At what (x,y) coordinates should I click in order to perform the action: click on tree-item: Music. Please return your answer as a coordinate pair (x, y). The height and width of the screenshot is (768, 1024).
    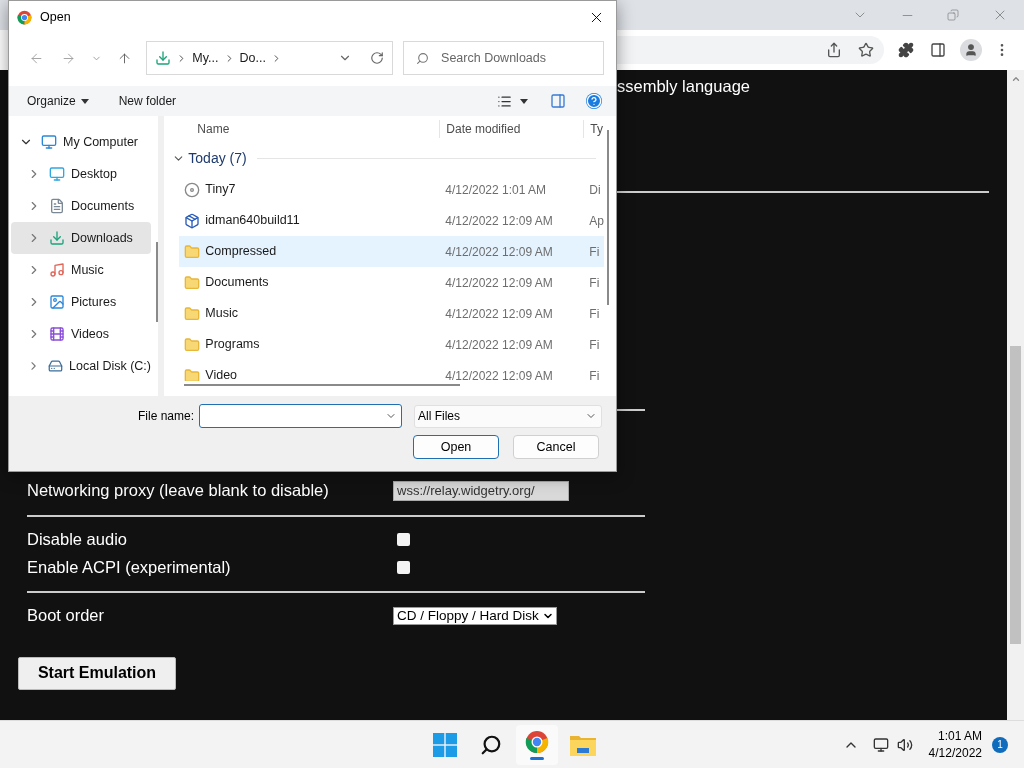
    Looking at the image, I should click on (81, 270).